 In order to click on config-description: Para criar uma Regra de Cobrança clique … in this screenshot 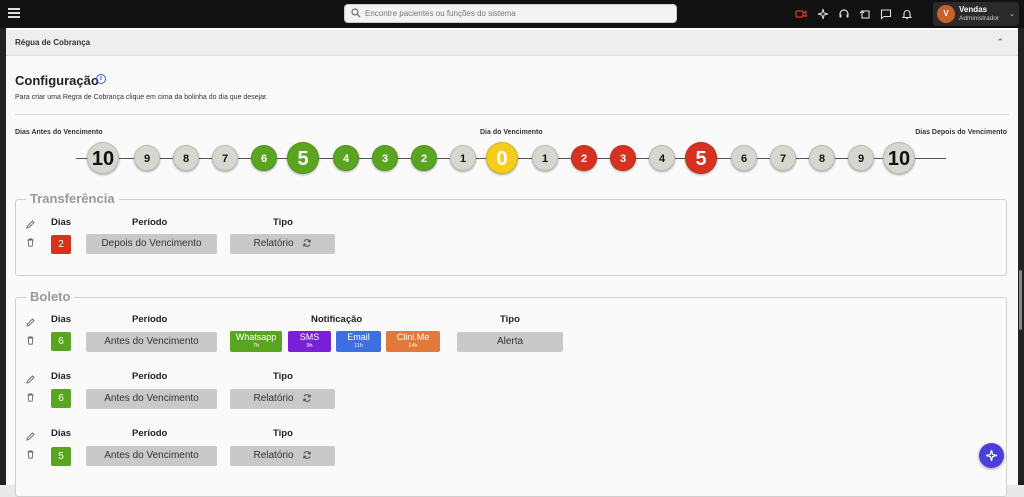, I will do `click(141, 97)`.